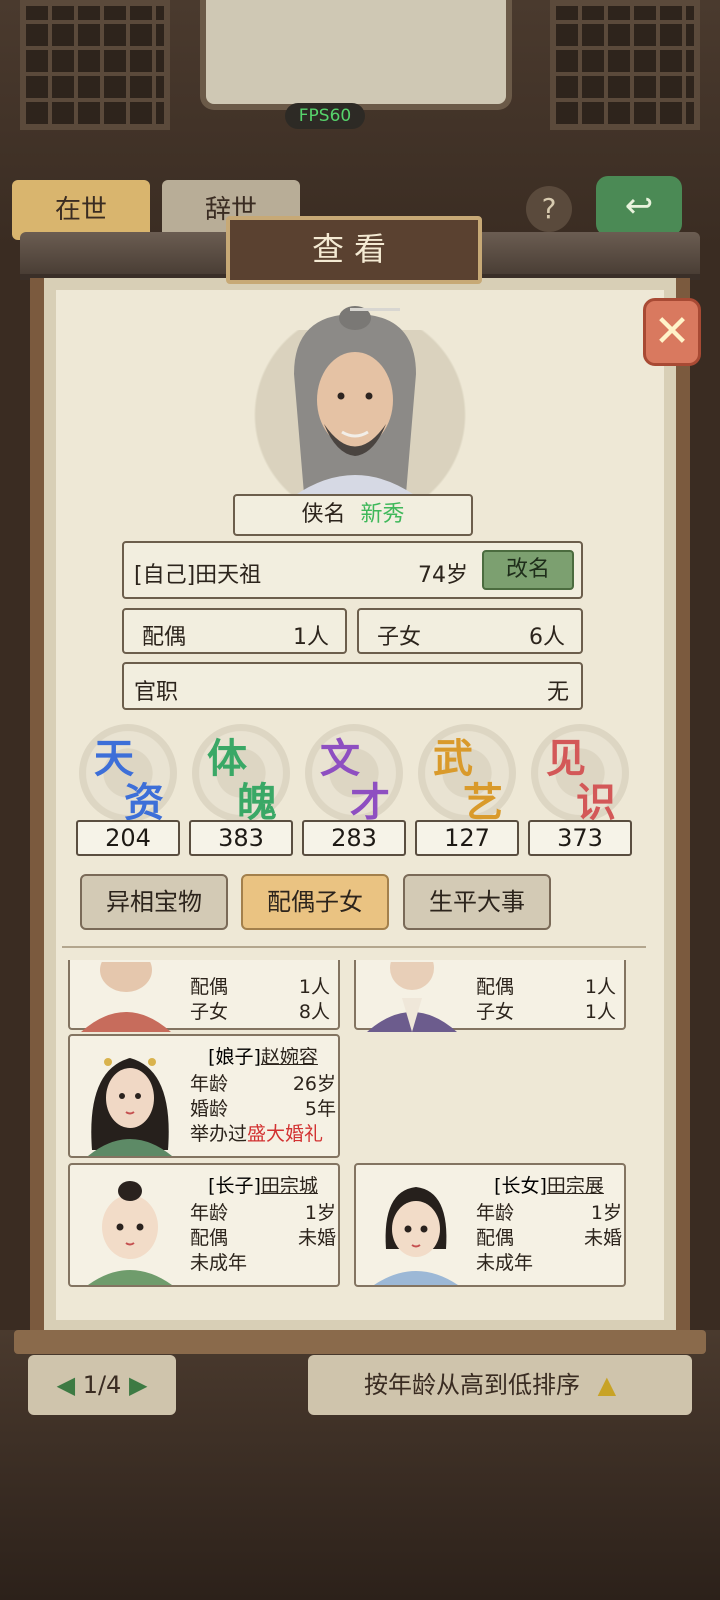 The width and height of the screenshot is (720, 1600). I want to click on daughter-spouse-row: 配偶 未婚, so click(549, 1238).